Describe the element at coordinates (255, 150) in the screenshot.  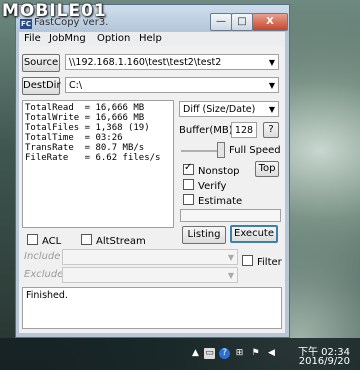
I see `speed-label: Full Speed` at that location.